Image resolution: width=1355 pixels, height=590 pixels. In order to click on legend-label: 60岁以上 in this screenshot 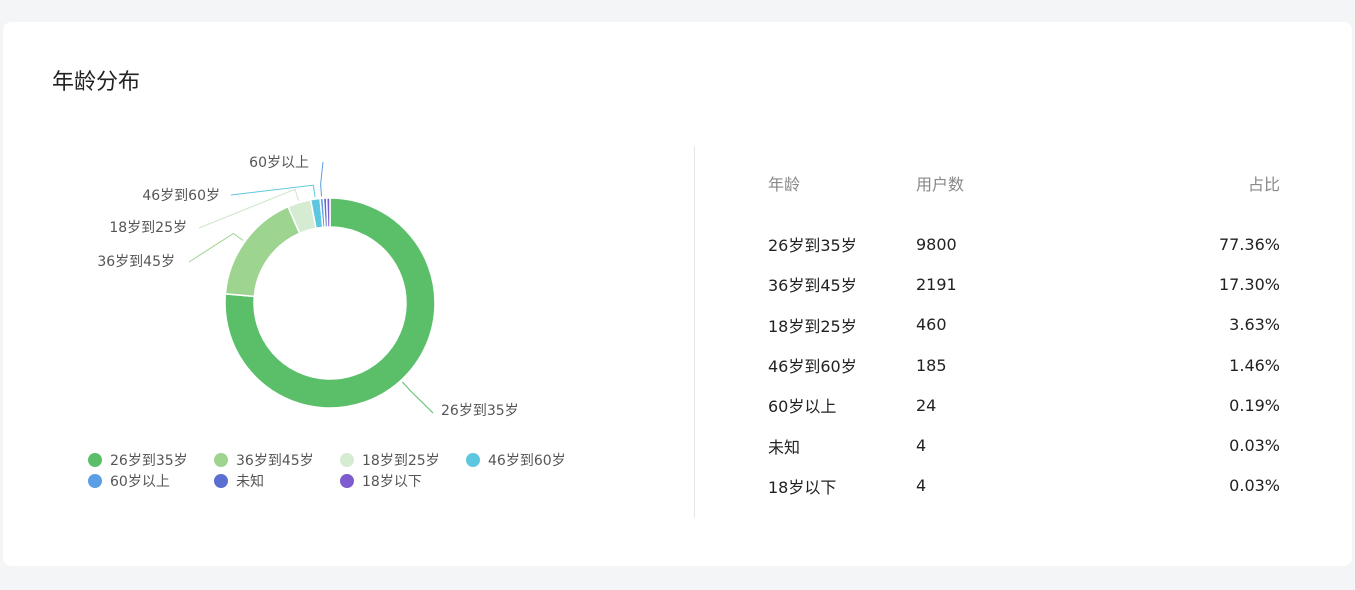, I will do `click(140, 481)`.